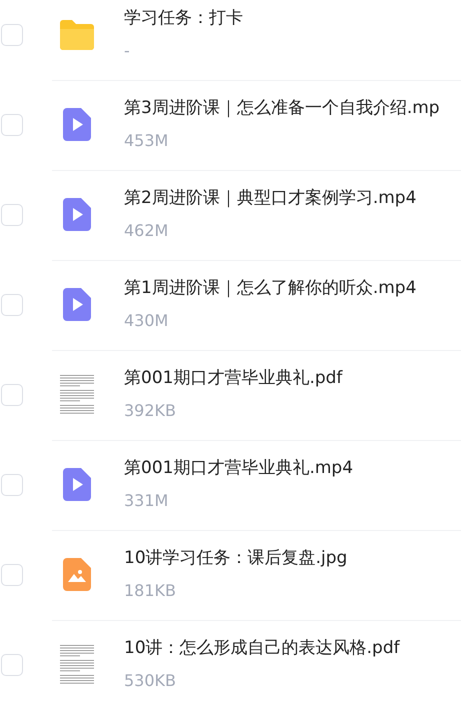 This screenshot has height=705, width=461. What do you see at coordinates (147, 231) in the screenshot?
I see `file-size: 462M` at bounding box center [147, 231].